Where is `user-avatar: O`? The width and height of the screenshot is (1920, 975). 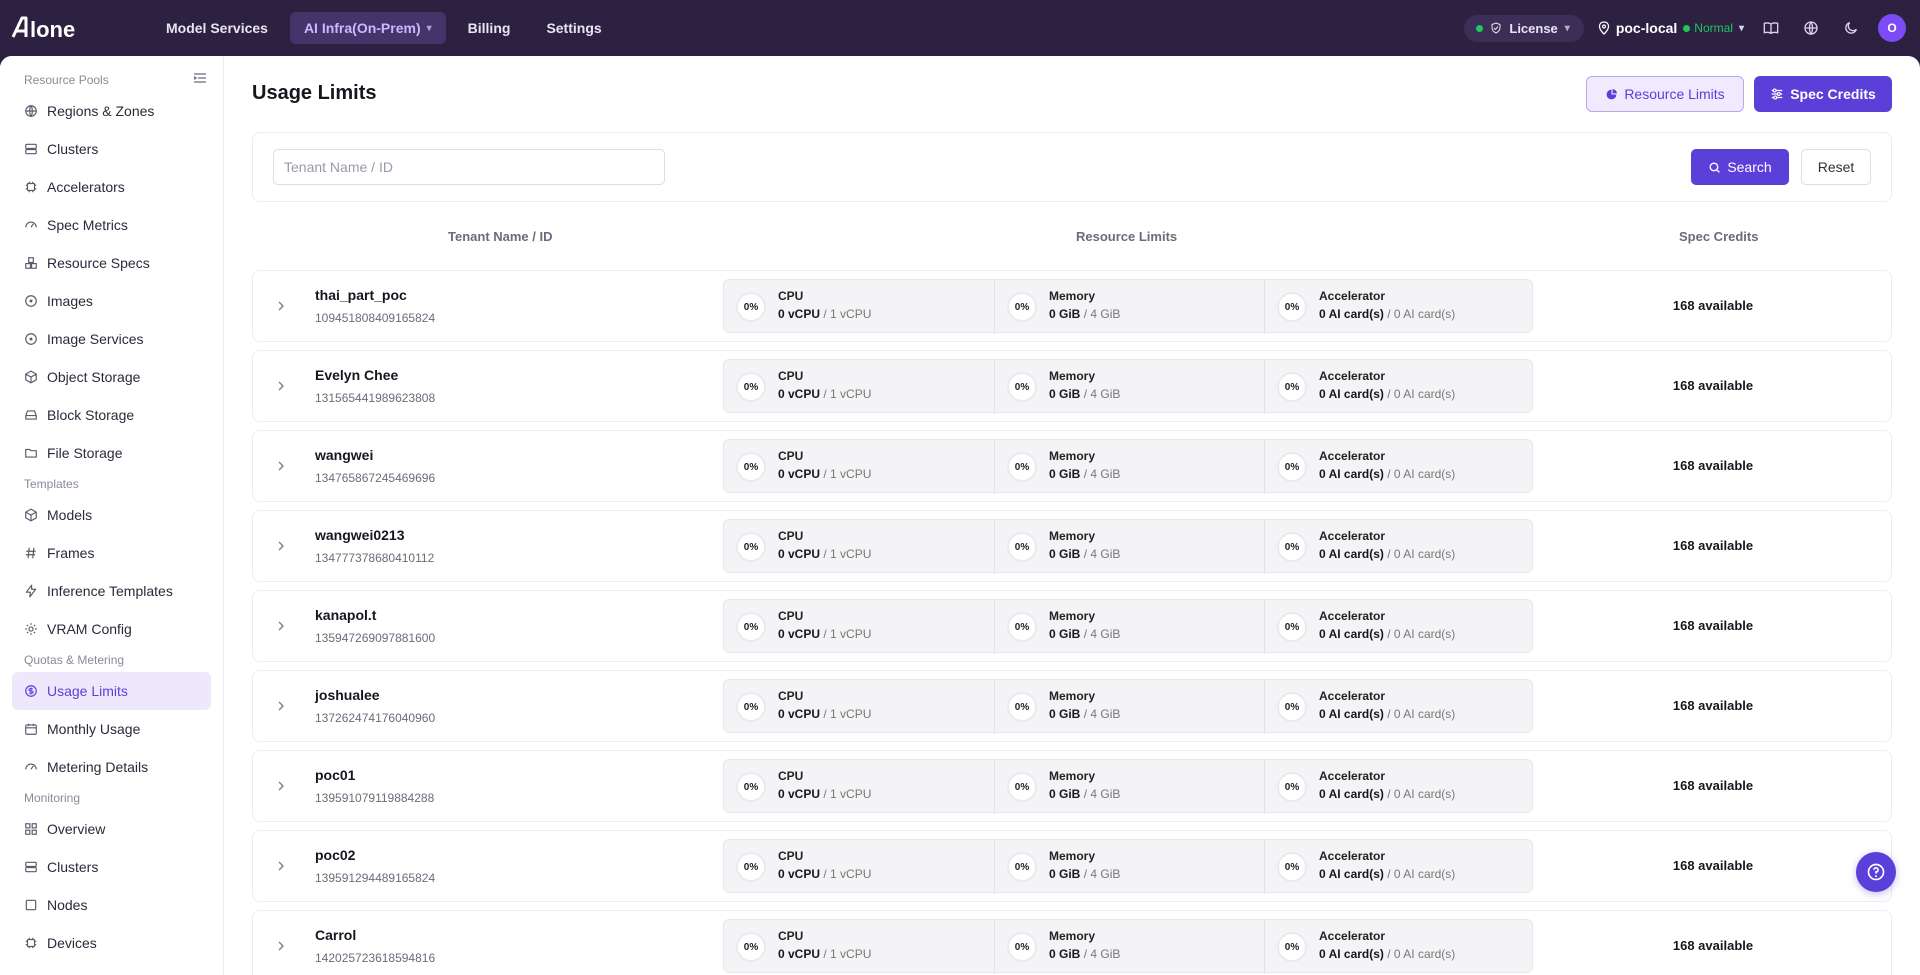
user-avatar: O is located at coordinates (1892, 28).